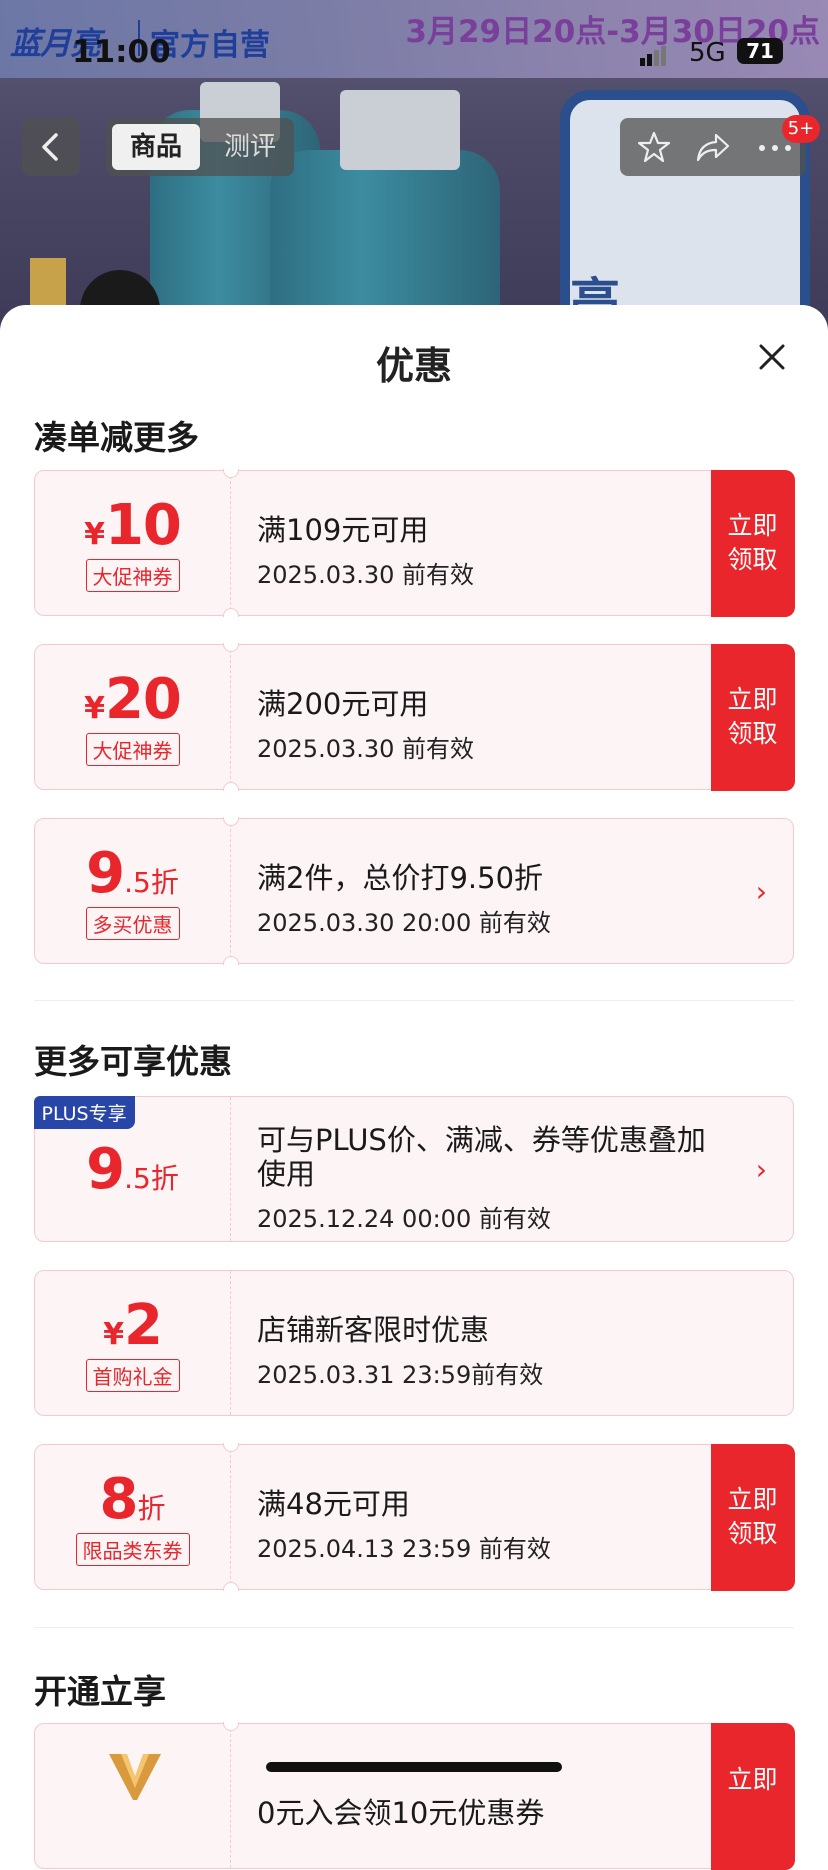 This screenshot has width=828, height=1870. I want to click on coupon-card: ¥2 首购礼金 店铺新客限时优惠 2025.03.31 23:59前有效, so click(414, 1343).